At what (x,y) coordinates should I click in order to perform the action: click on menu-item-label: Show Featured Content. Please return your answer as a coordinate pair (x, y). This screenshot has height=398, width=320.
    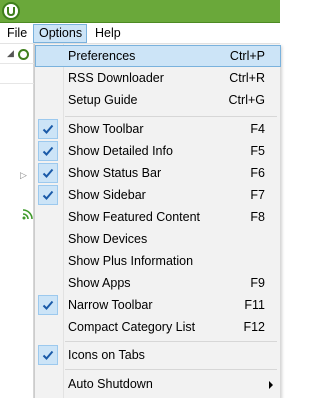
    Looking at the image, I should click on (134, 217).